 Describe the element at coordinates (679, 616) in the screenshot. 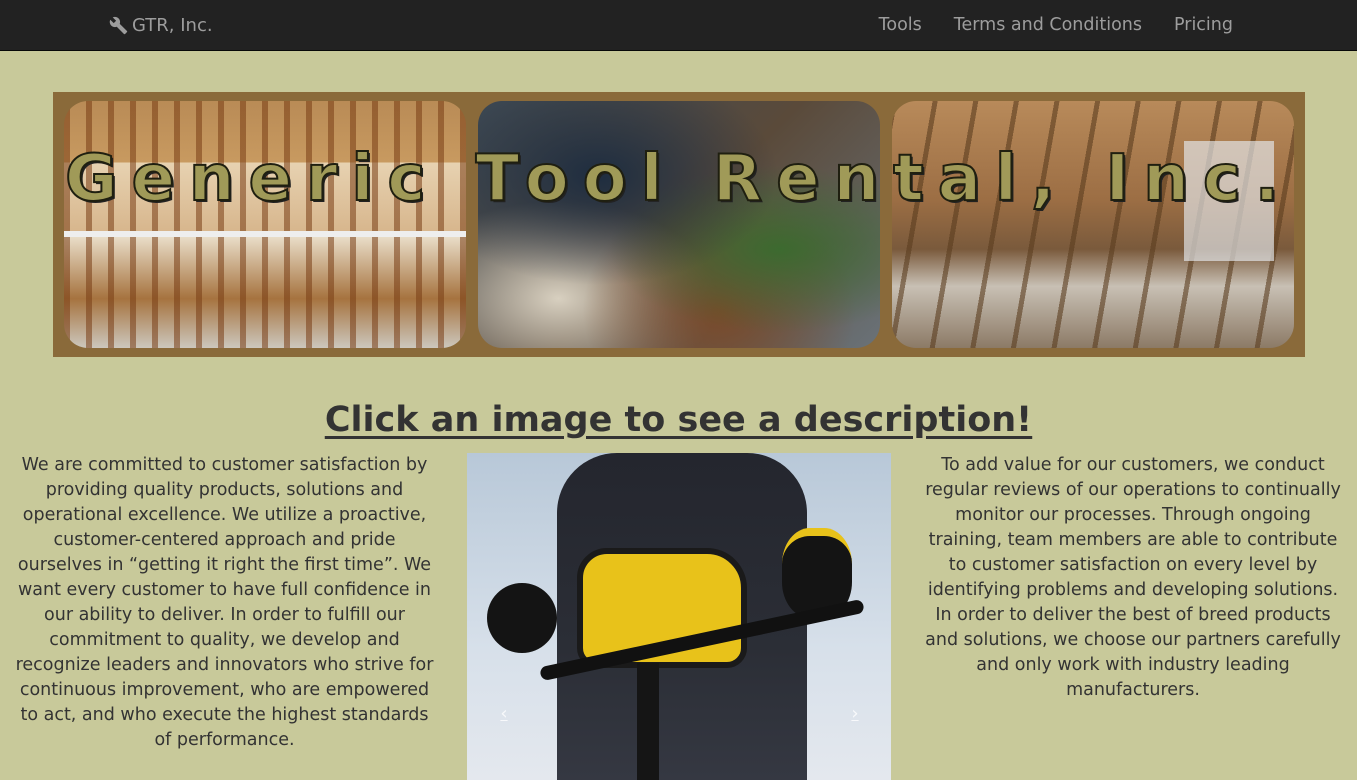

I see `image-carousel: ‹ ›` at that location.